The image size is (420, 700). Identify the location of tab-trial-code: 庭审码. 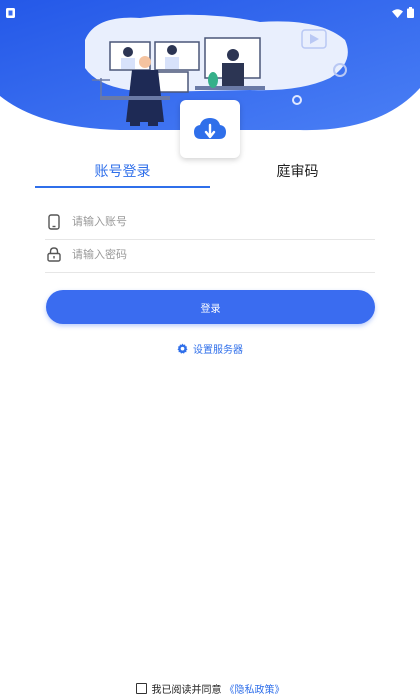
(297, 175).